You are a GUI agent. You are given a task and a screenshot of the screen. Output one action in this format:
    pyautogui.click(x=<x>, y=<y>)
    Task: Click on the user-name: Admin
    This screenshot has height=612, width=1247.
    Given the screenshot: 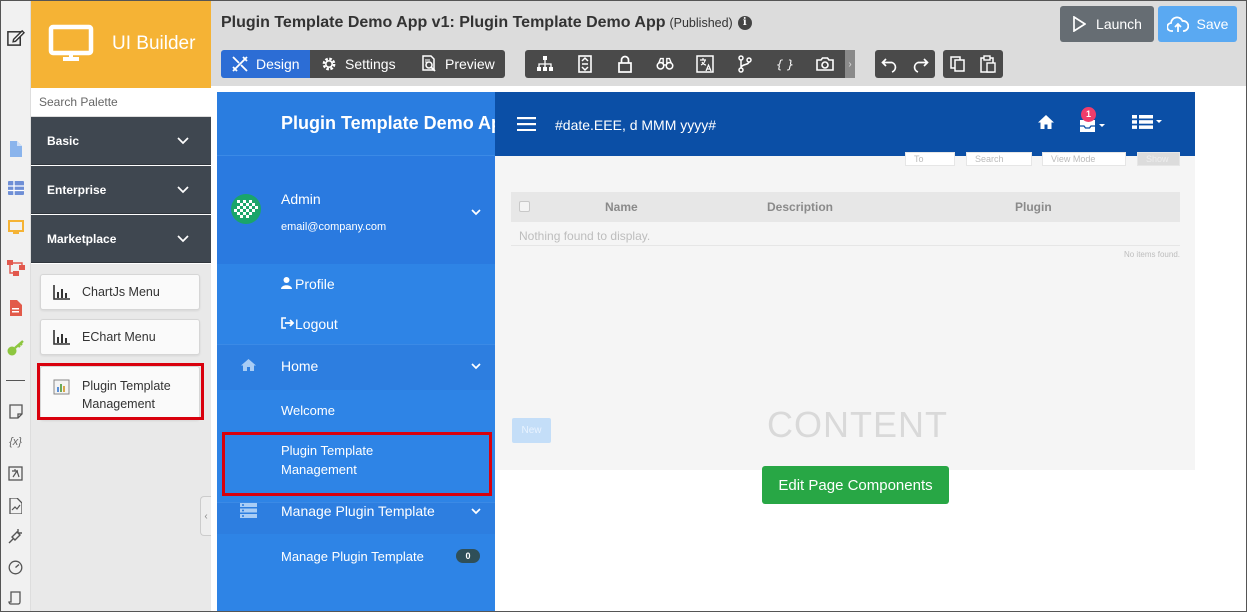 What is the action you would take?
    pyautogui.click(x=301, y=199)
    